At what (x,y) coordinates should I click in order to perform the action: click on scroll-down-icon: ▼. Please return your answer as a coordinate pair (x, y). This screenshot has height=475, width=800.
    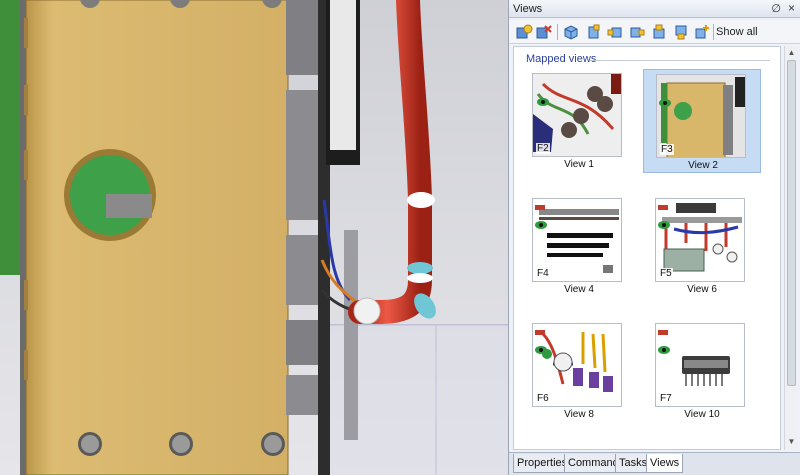
    Looking at the image, I should click on (791, 441).